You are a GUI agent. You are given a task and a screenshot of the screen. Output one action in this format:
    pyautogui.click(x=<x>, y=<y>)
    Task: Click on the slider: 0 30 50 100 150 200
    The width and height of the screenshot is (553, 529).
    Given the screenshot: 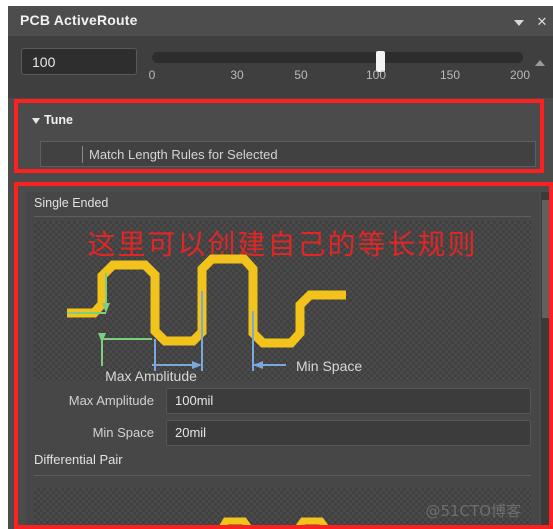 What is the action you would take?
    pyautogui.click(x=339, y=69)
    